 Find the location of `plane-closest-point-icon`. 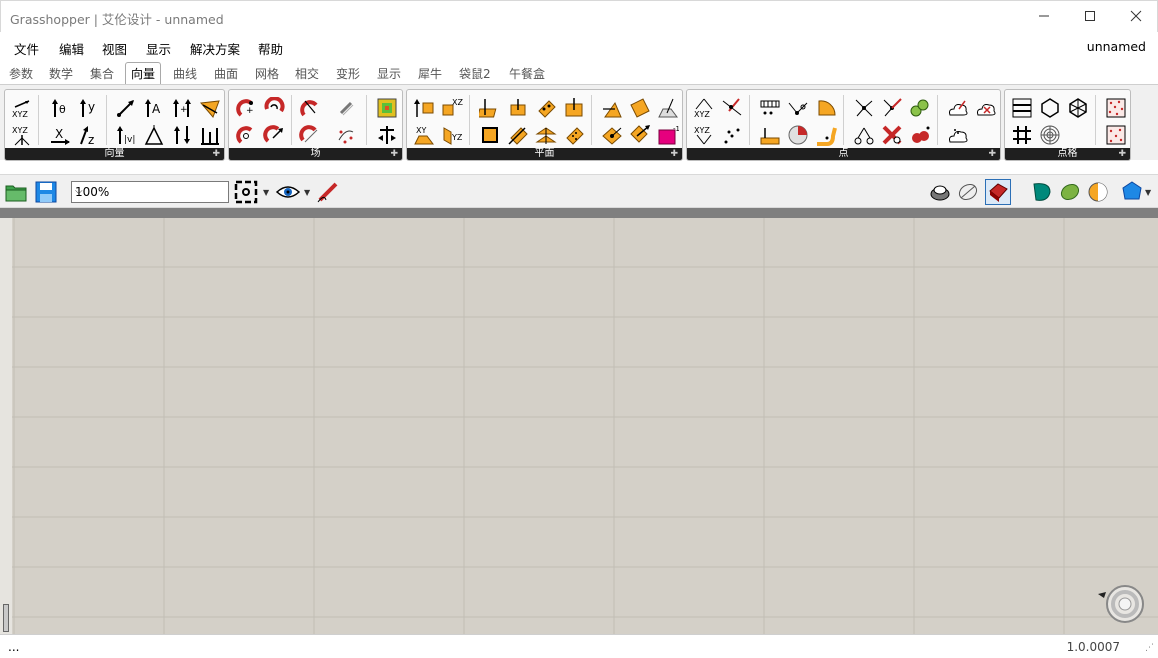

plane-closest-point-icon is located at coordinates (668, 108).